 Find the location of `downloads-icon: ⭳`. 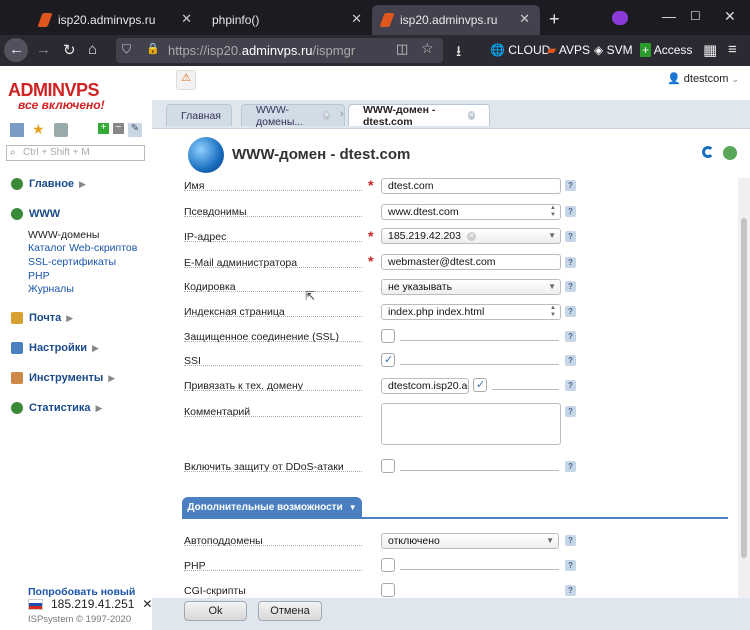

downloads-icon: ⭳ is located at coordinates (458, 53).